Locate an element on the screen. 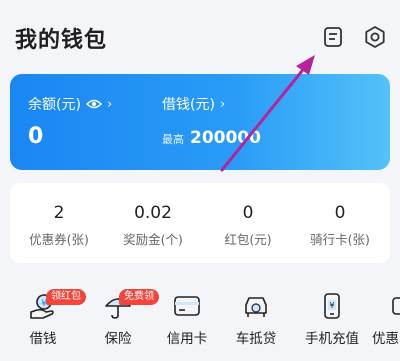  phone-recharge-icon: ¥ is located at coordinates (332, 306).